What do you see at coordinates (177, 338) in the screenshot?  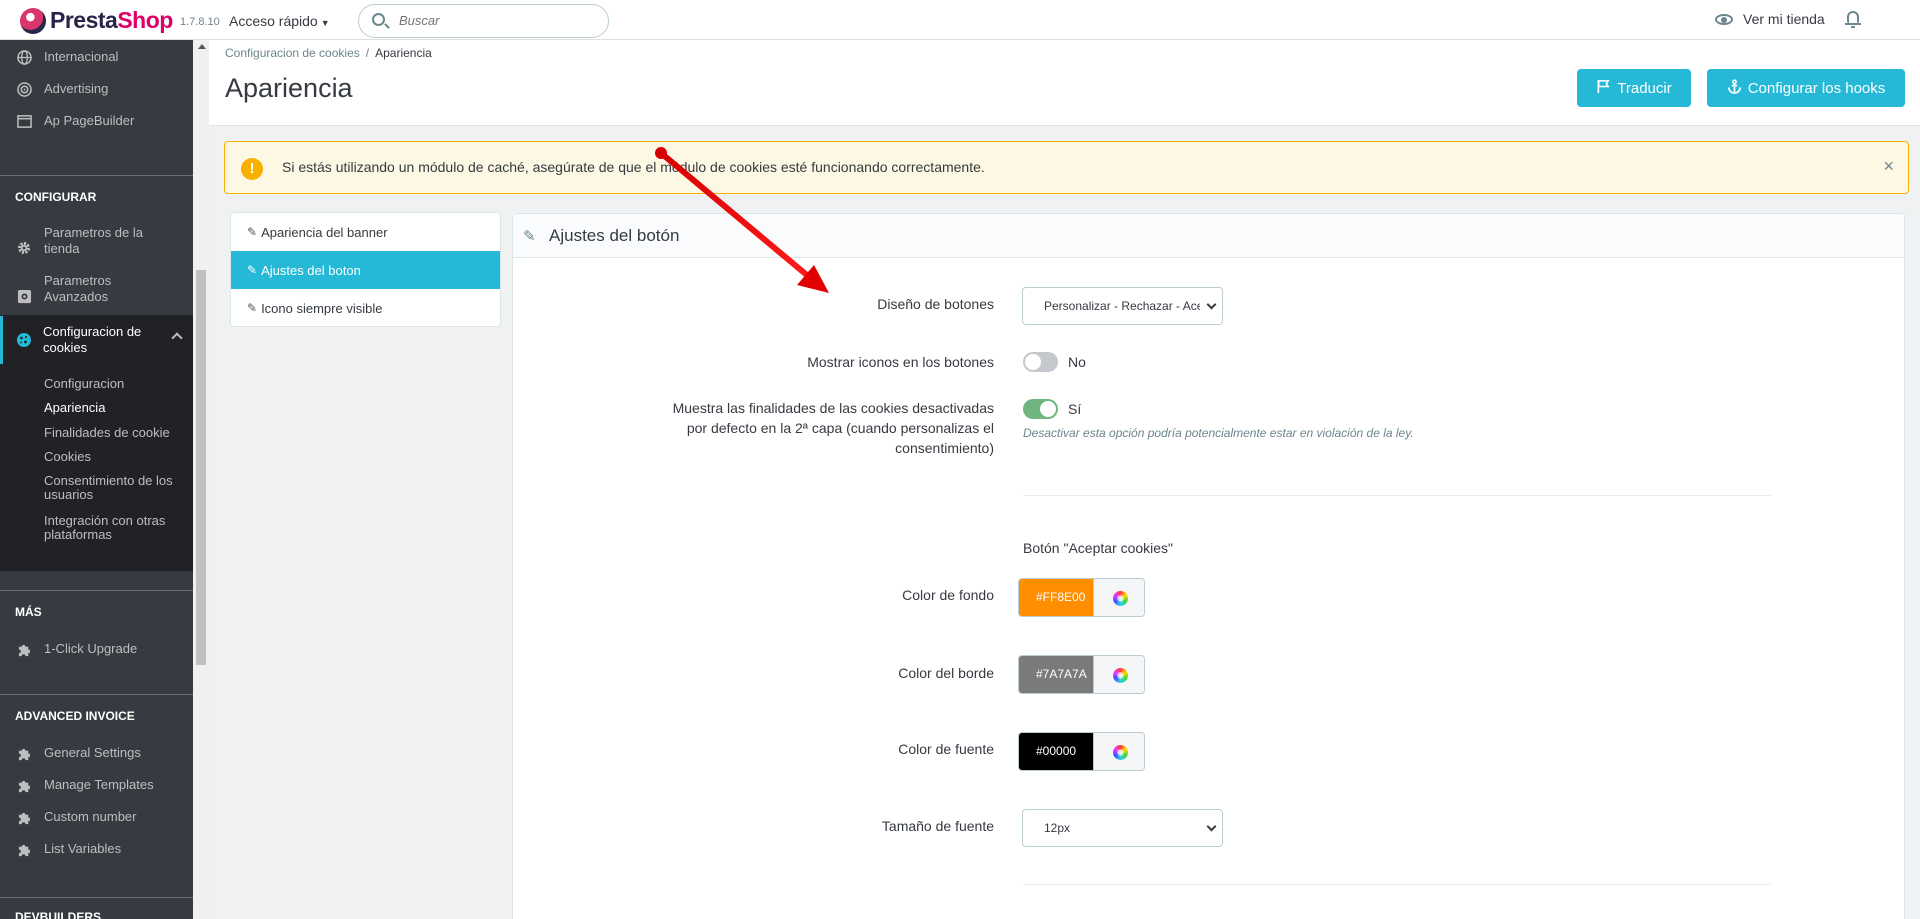 I see `chevron-up-icon` at bounding box center [177, 338].